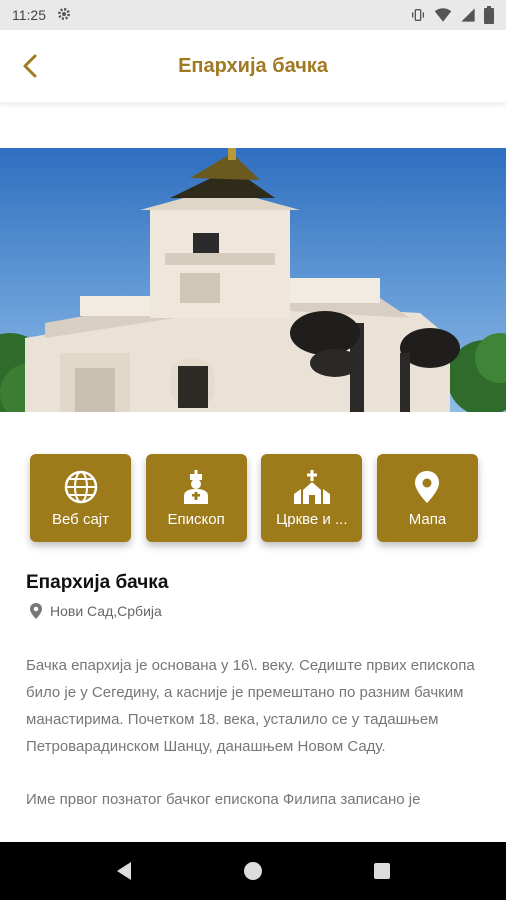  I want to click on vibrate-icon, so click(418, 15).